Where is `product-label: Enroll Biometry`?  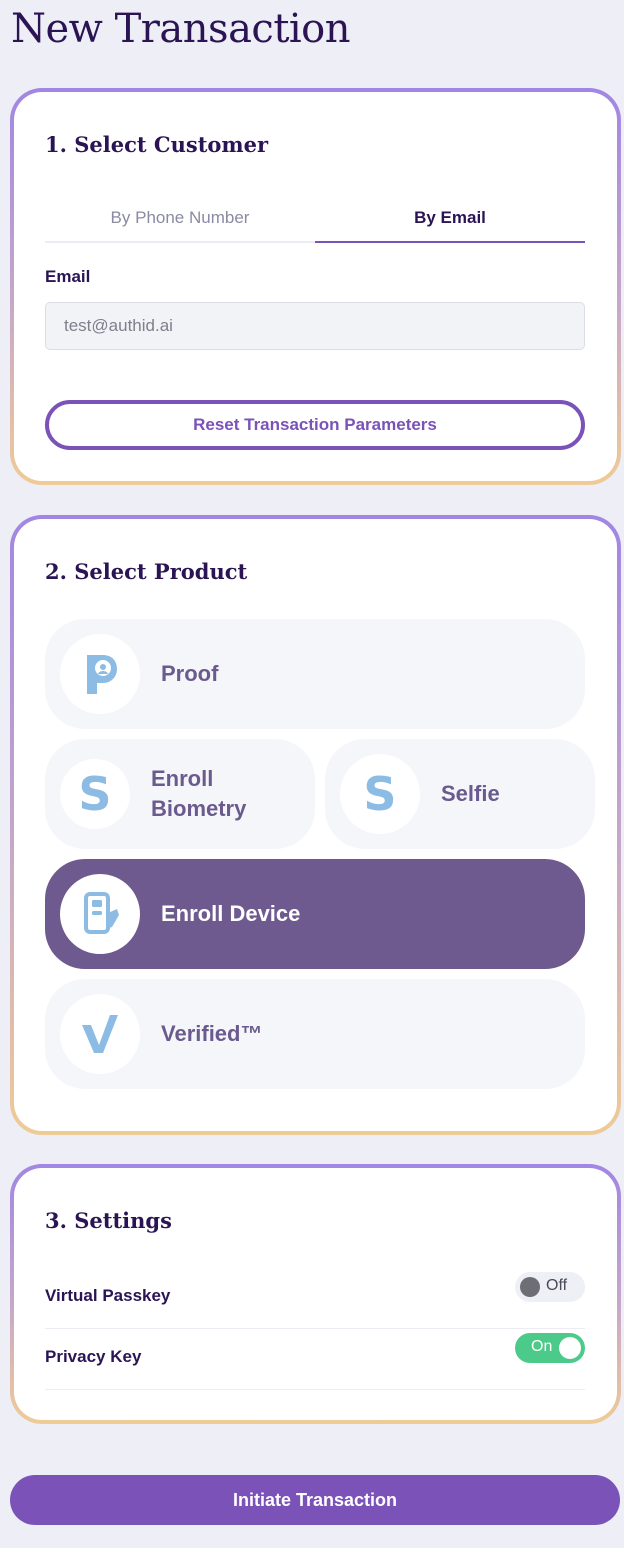
product-label: Enroll Biometry is located at coordinates (199, 793).